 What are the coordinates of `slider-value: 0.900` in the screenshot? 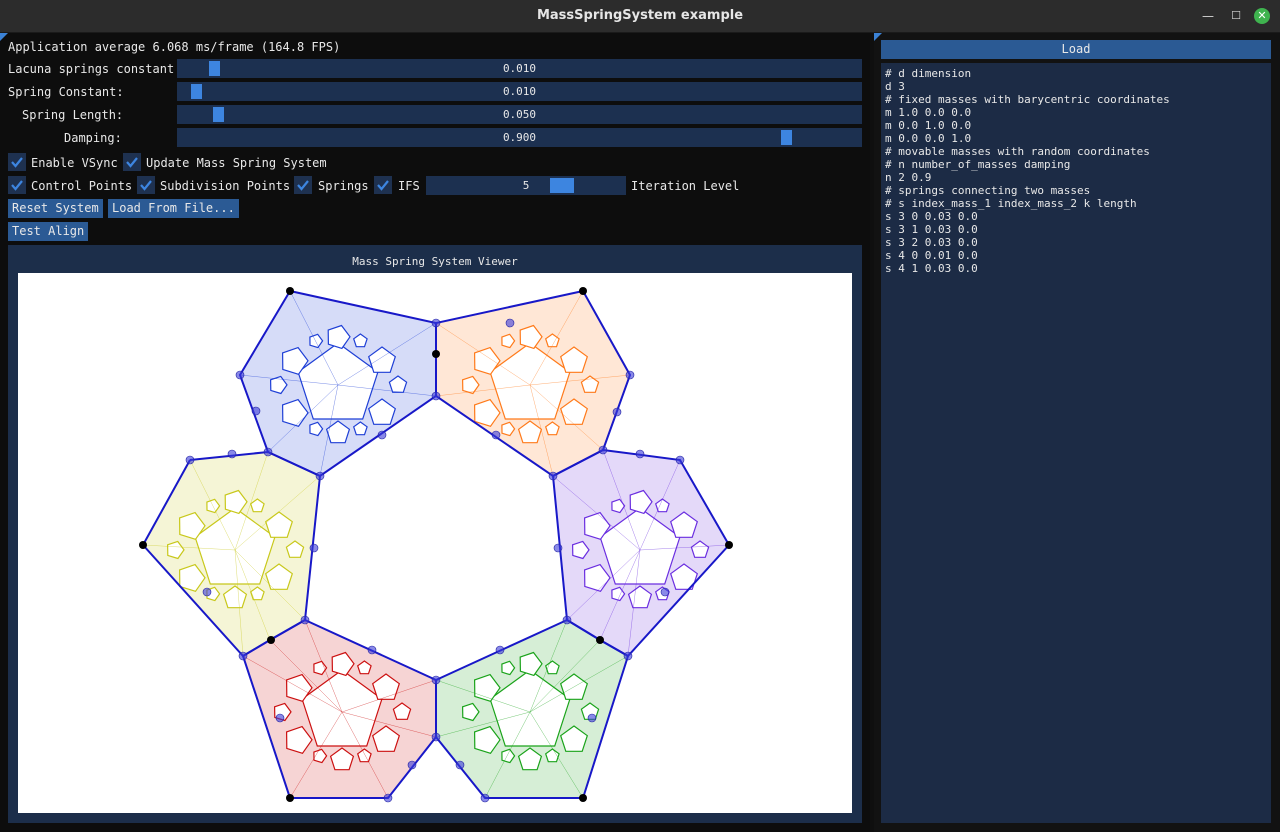 It's located at (519, 137).